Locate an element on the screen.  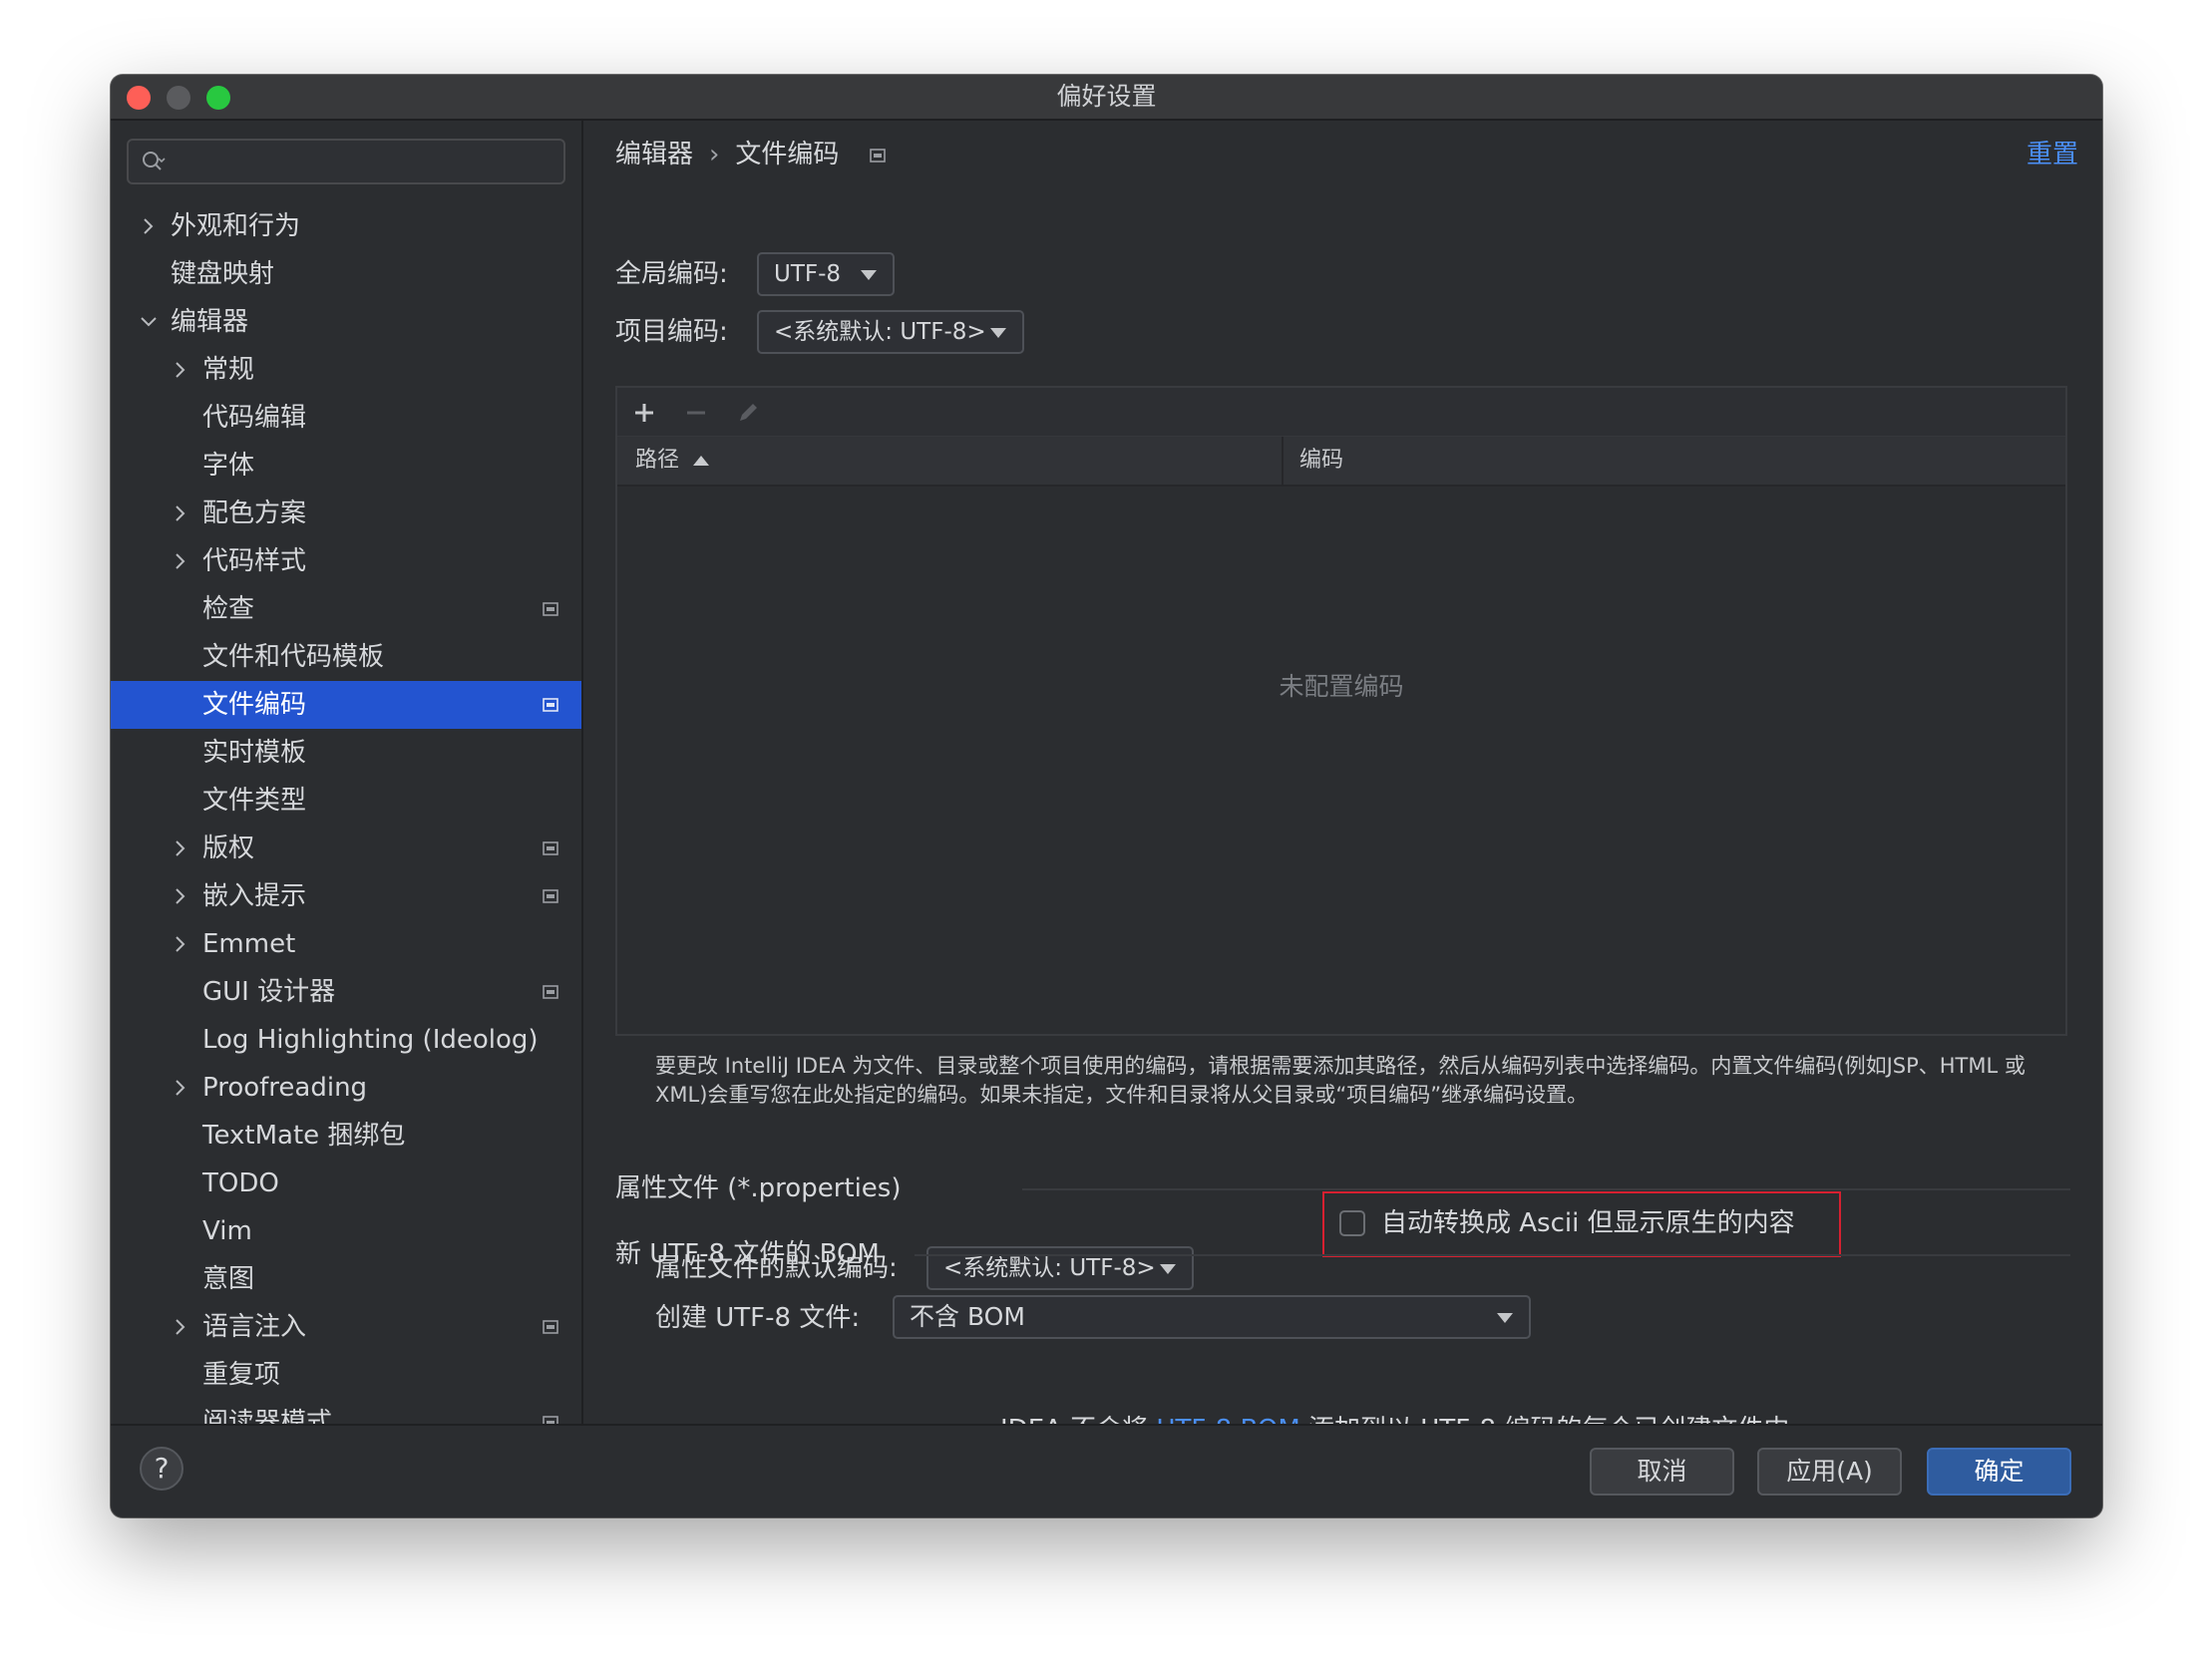
sidebar-item: 重复项 is located at coordinates (346, 1375).